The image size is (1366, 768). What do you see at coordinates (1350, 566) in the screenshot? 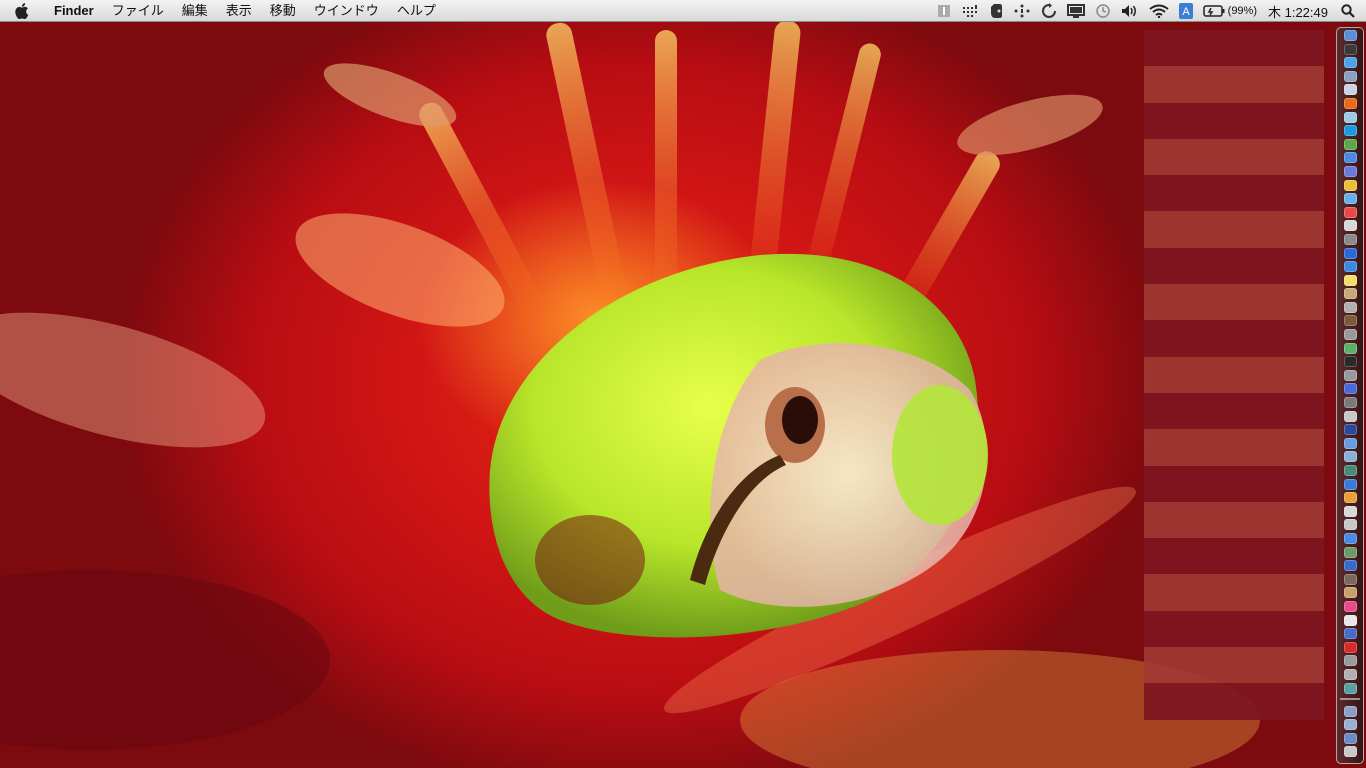
I see `nav-icon` at bounding box center [1350, 566].